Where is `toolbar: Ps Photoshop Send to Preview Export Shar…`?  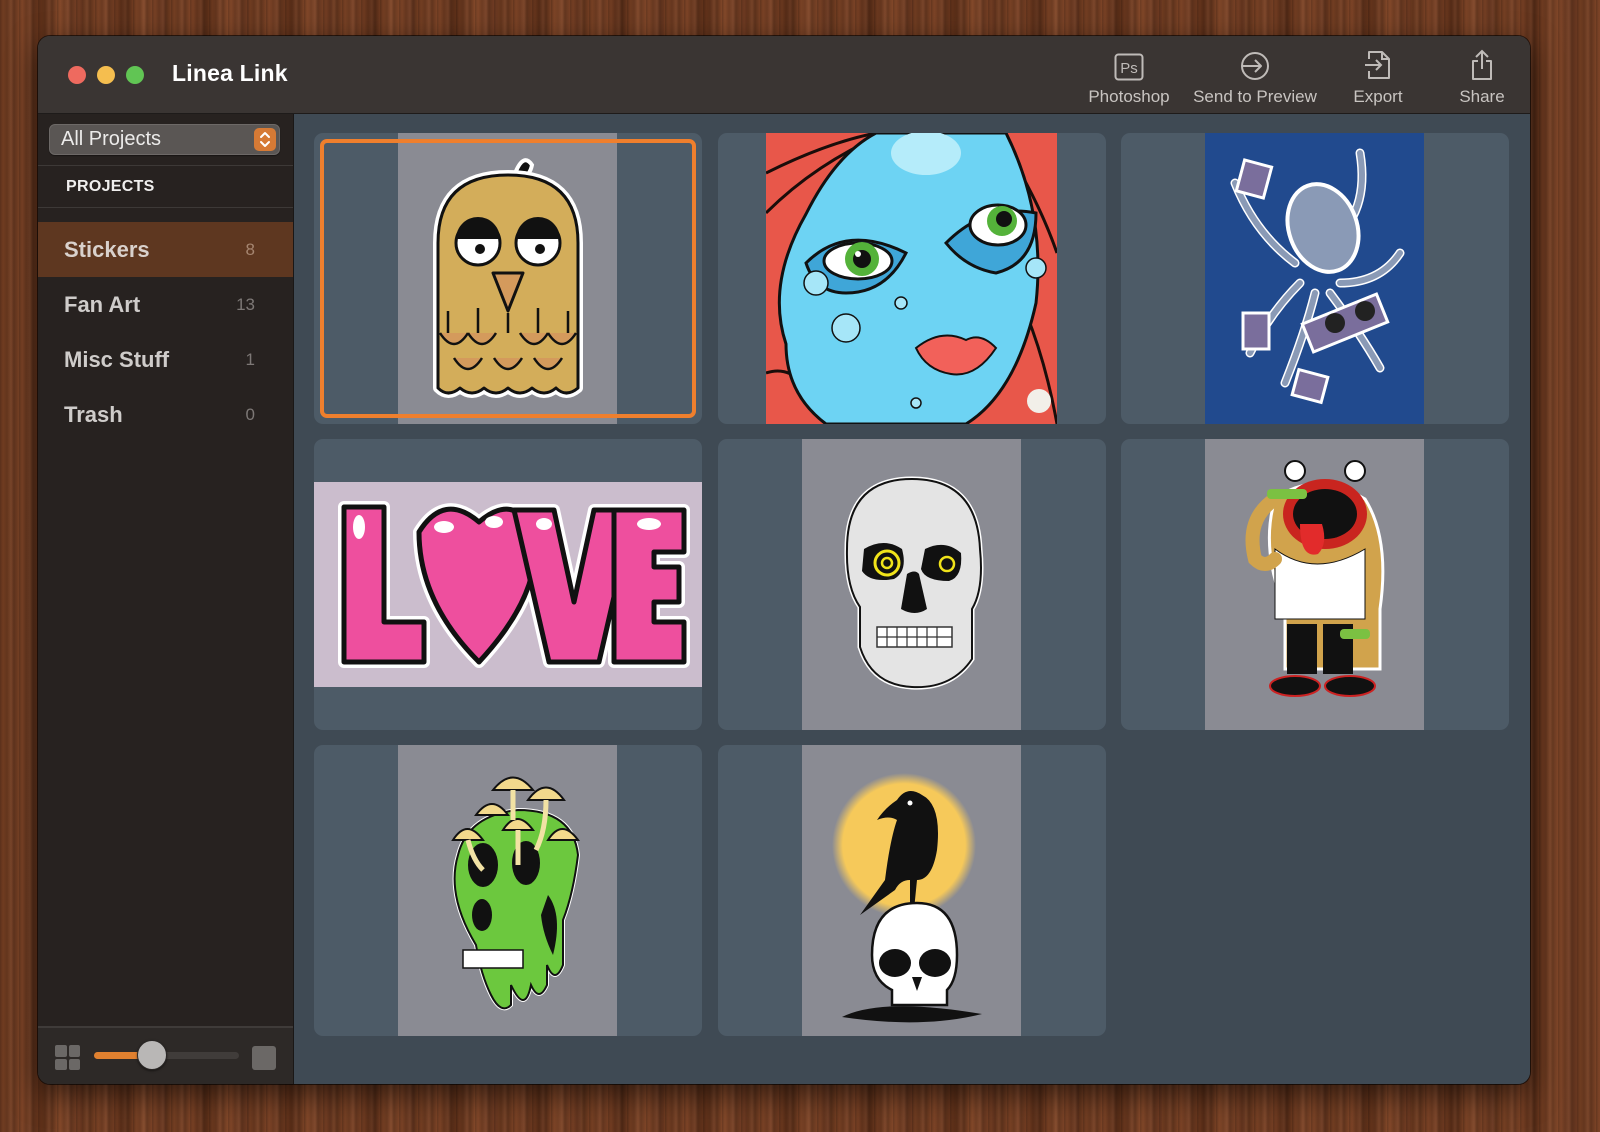
toolbar: Ps Photoshop Send to Preview Export Shar… is located at coordinates (1298, 75).